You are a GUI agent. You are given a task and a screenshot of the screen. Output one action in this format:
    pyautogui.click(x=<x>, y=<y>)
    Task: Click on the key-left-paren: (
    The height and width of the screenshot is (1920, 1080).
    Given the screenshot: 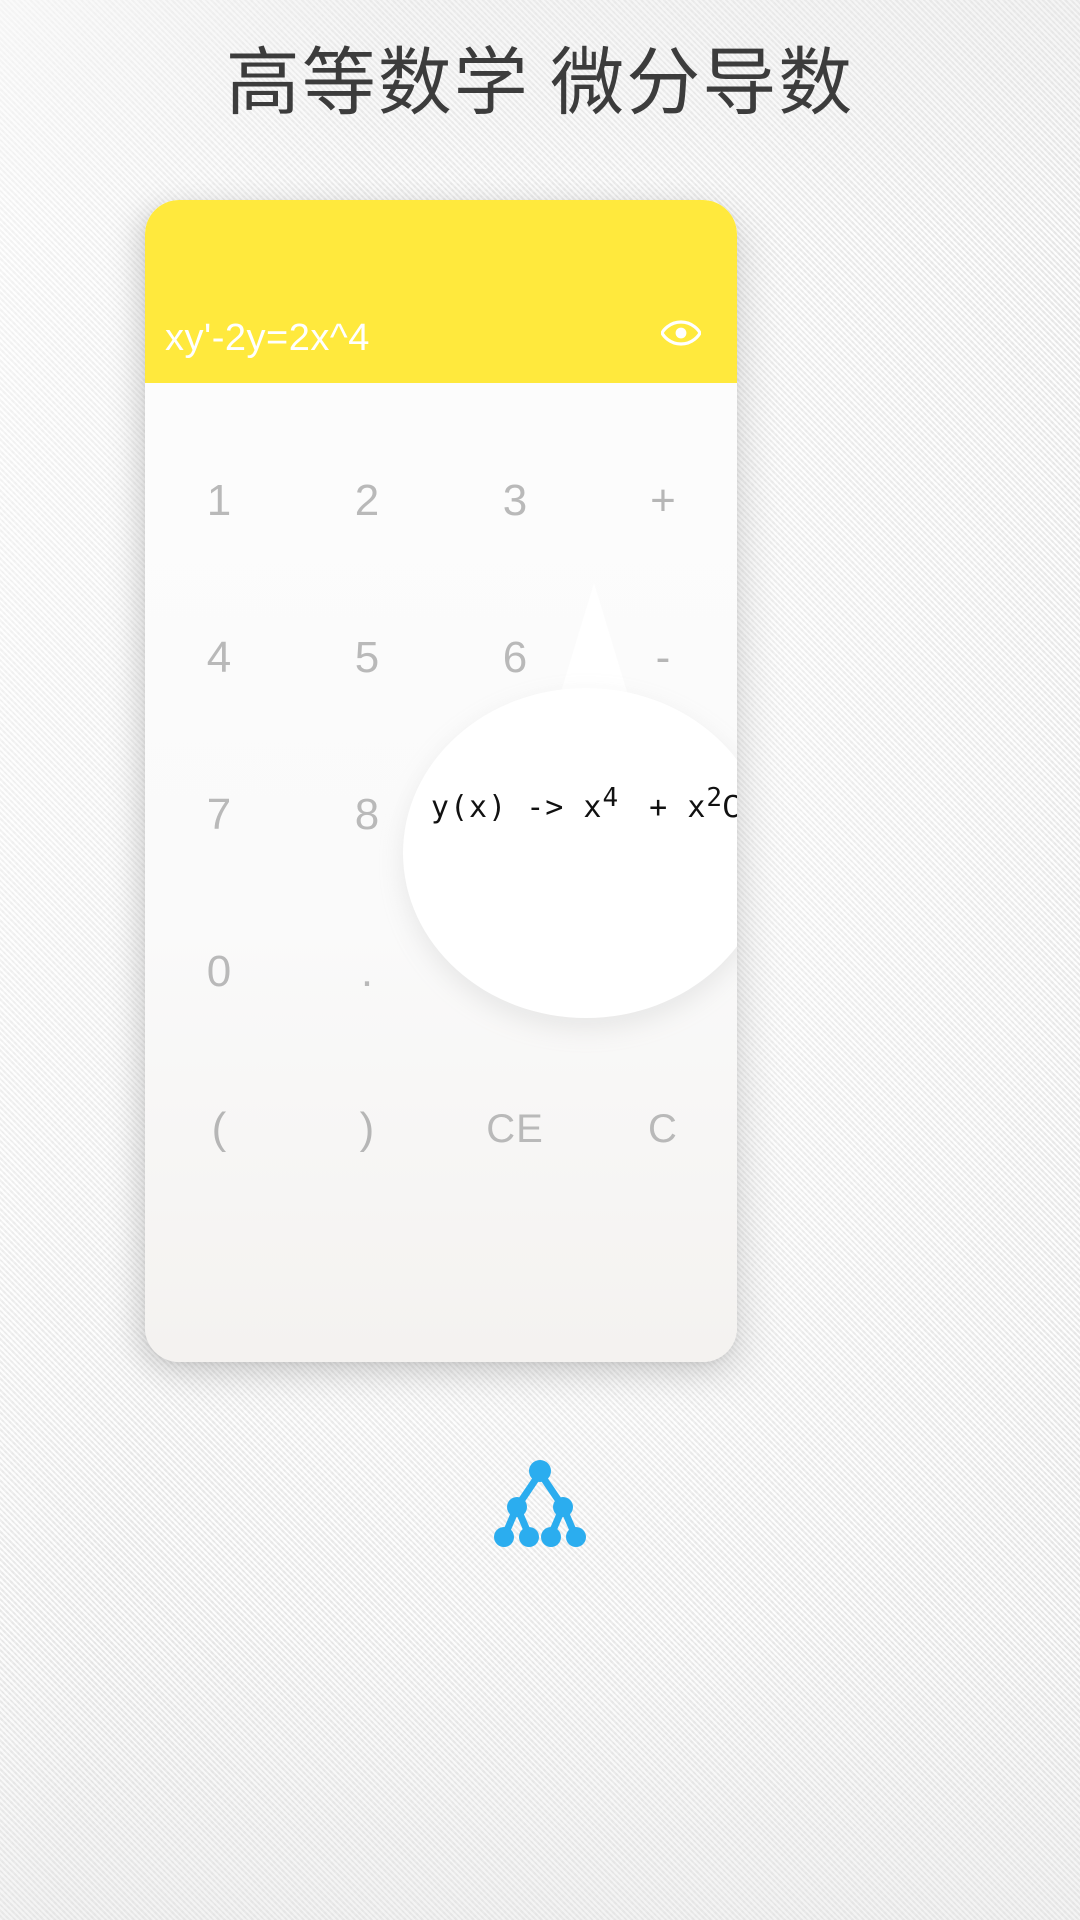 What is the action you would take?
    pyautogui.click(x=219, y=1129)
    